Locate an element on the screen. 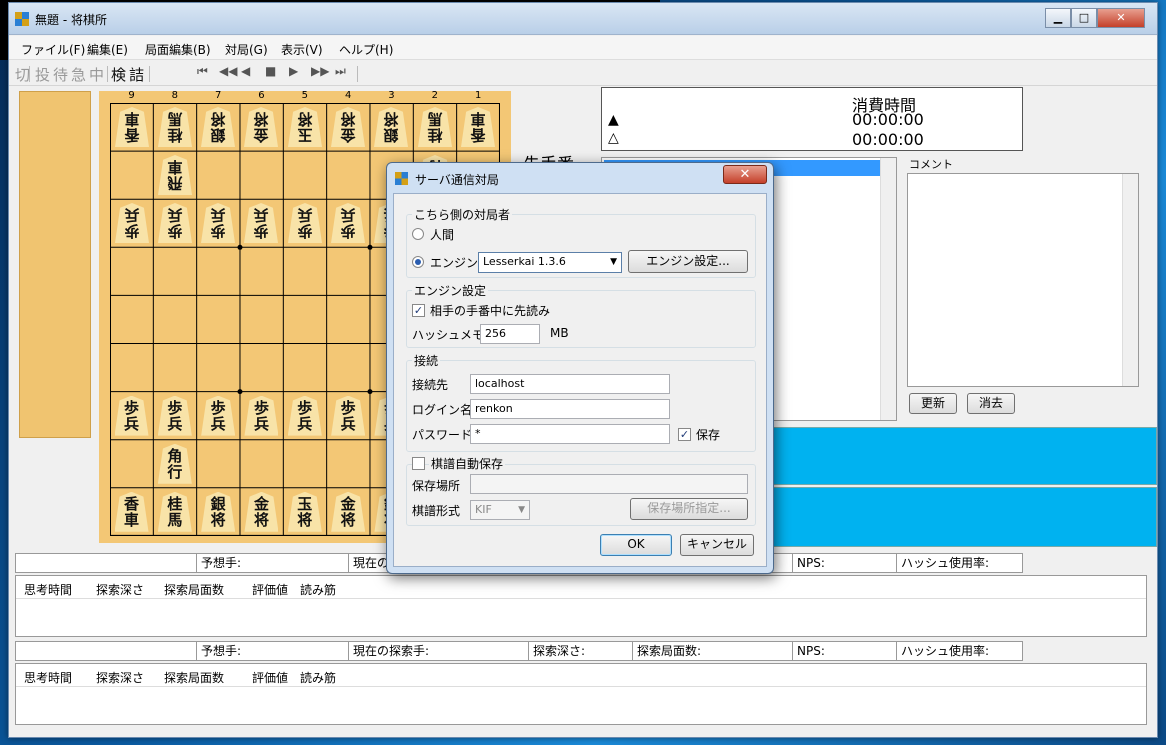 Image resolution: width=1166 pixels, height=745 pixels. comment-textbox is located at coordinates (1023, 280).